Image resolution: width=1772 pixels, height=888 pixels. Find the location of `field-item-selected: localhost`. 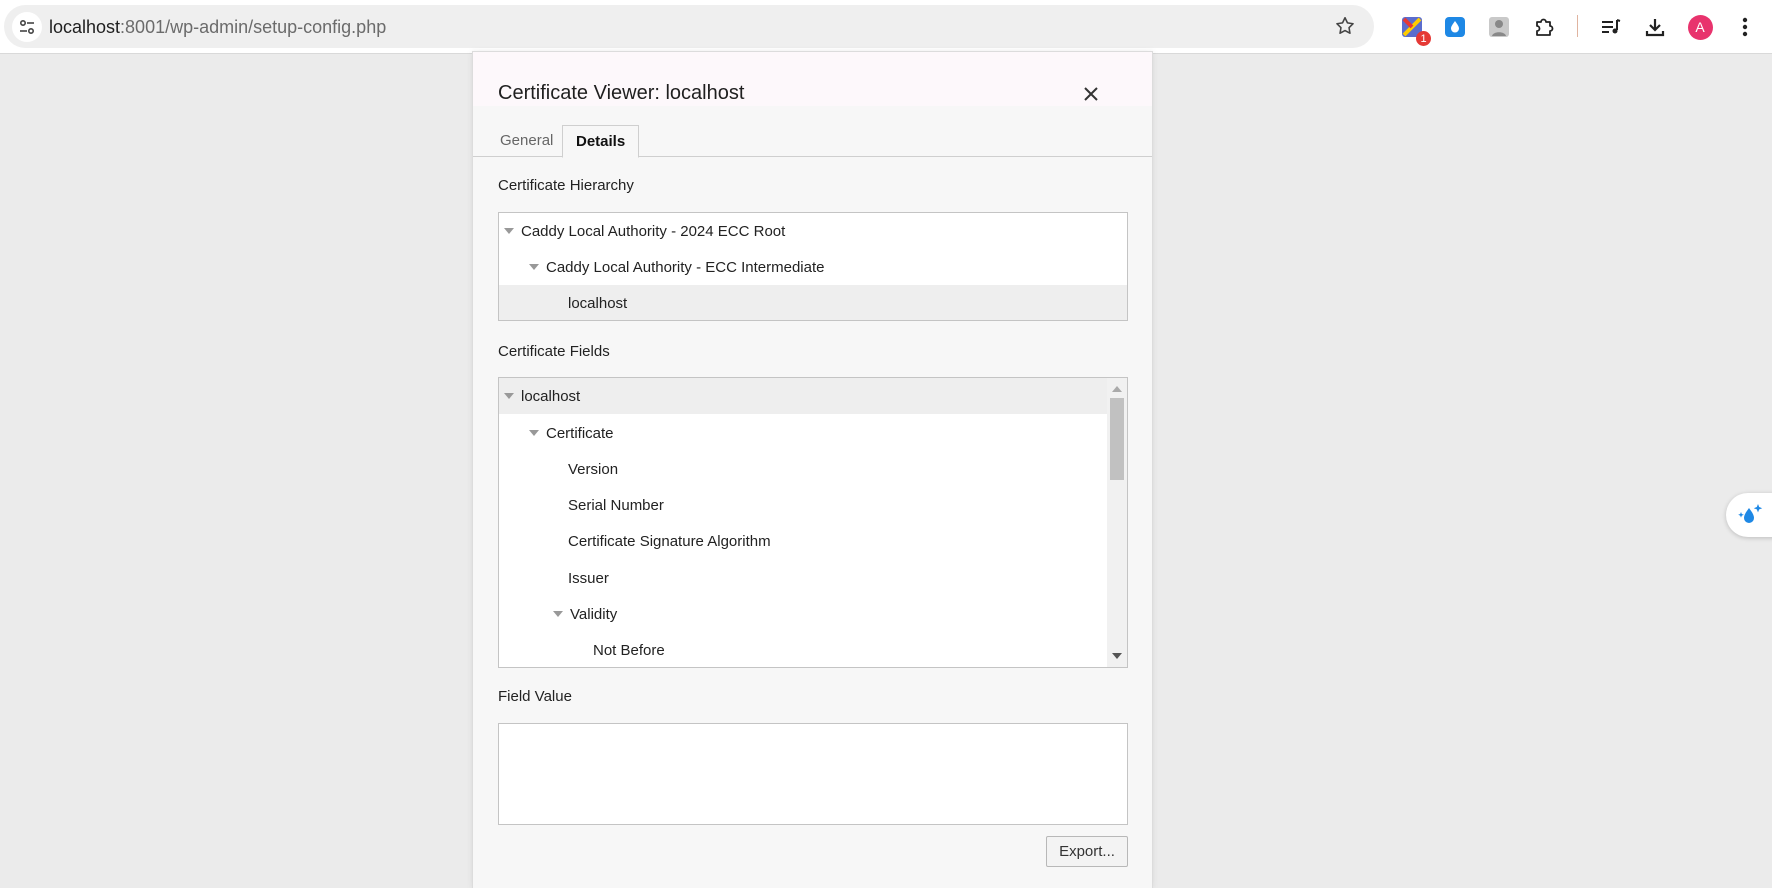

field-item-selected: localhost is located at coordinates (804, 396).